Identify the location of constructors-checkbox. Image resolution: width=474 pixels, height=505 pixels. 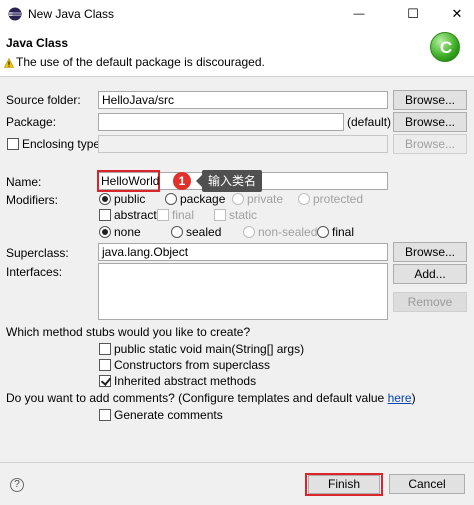
(105, 365).